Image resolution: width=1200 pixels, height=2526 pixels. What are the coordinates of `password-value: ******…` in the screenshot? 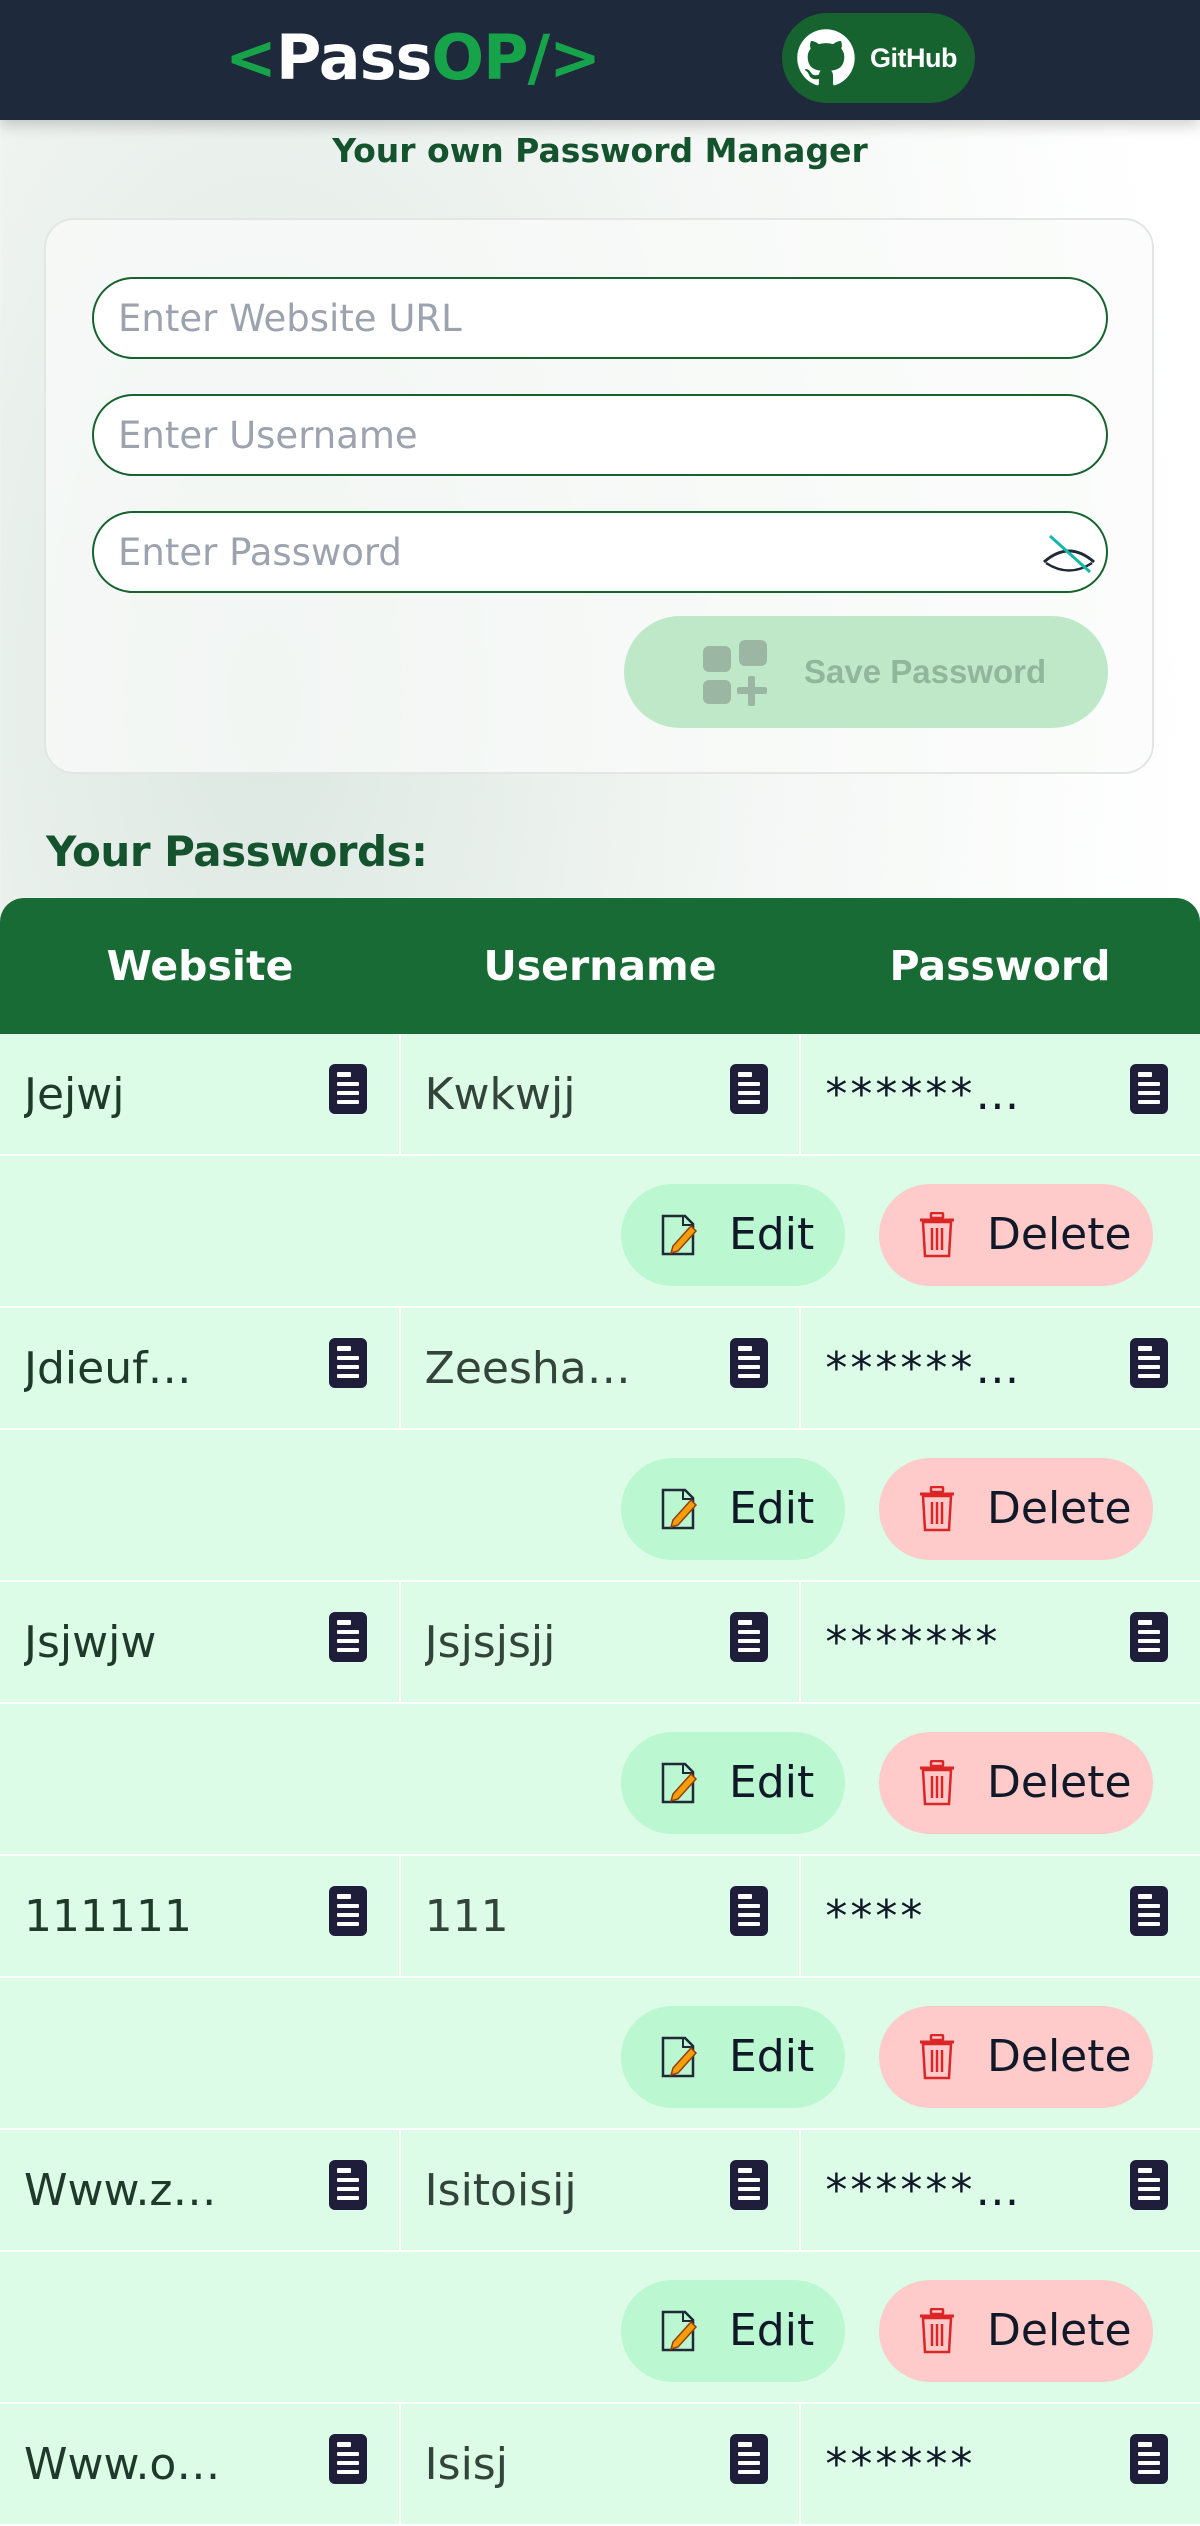 It's located at (924, 1368).